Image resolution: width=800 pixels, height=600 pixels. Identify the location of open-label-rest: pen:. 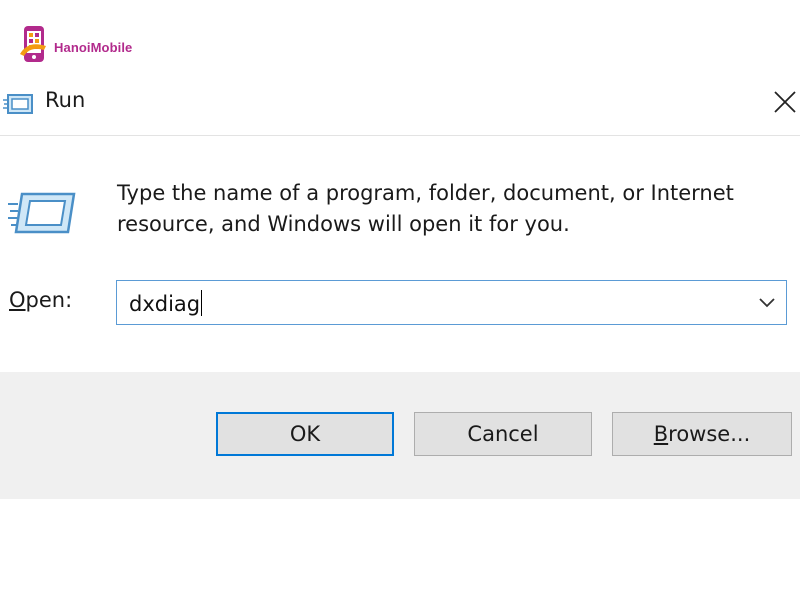
(49, 300).